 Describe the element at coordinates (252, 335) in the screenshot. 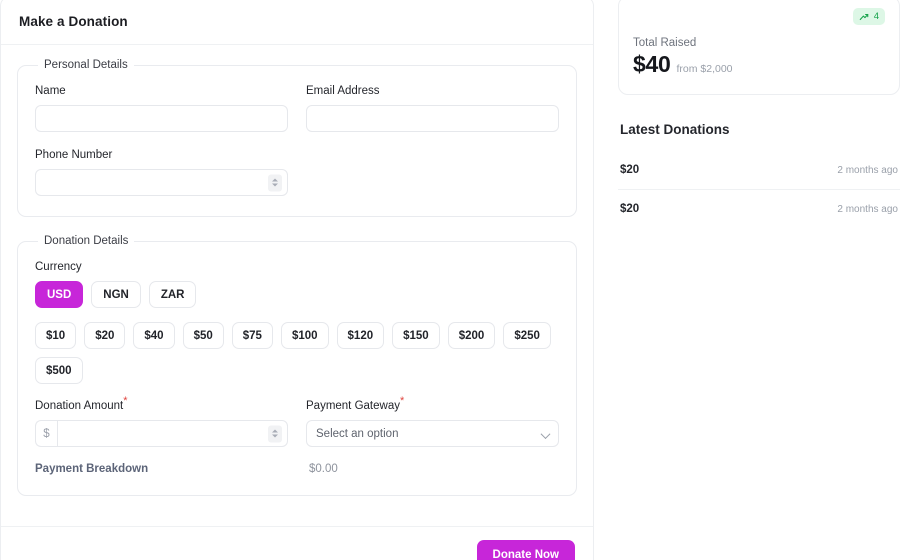

I see `preset-amount-75: $75` at that location.